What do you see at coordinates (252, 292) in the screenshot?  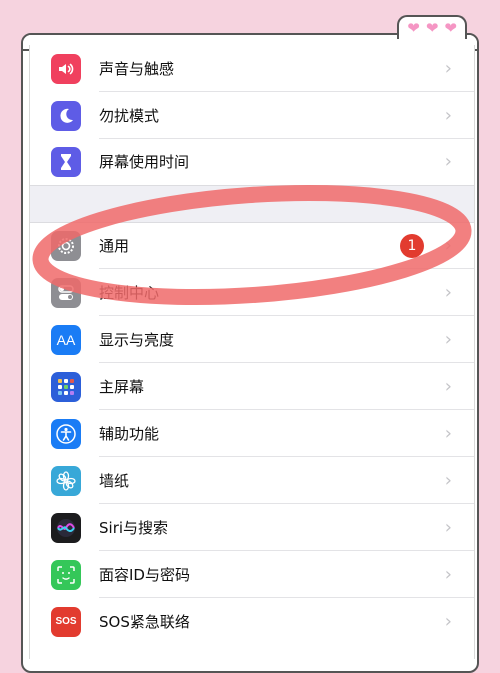 I see `settings-row-control-center: 控制中心 ›` at bounding box center [252, 292].